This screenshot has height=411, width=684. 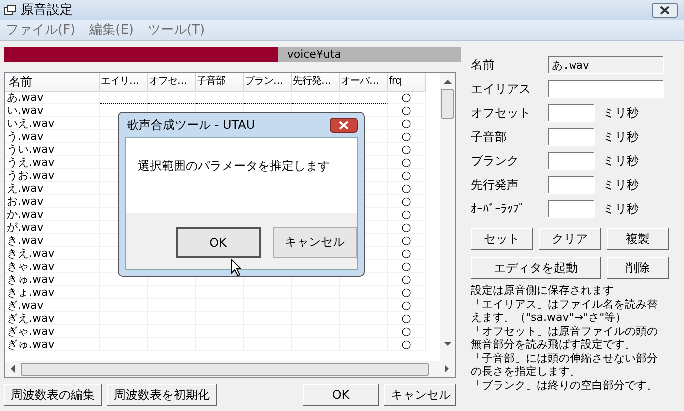 I want to click on left-arrow-icon, so click(x=12, y=369).